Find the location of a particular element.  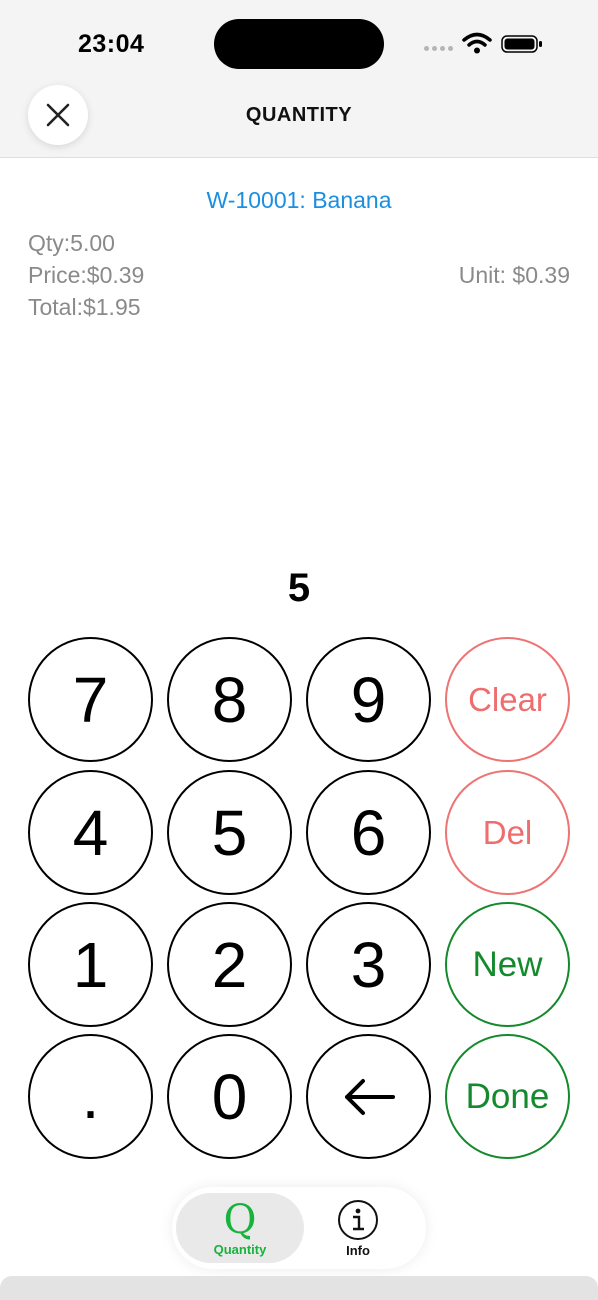

key-0: 0 is located at coordinates (229, 1096).